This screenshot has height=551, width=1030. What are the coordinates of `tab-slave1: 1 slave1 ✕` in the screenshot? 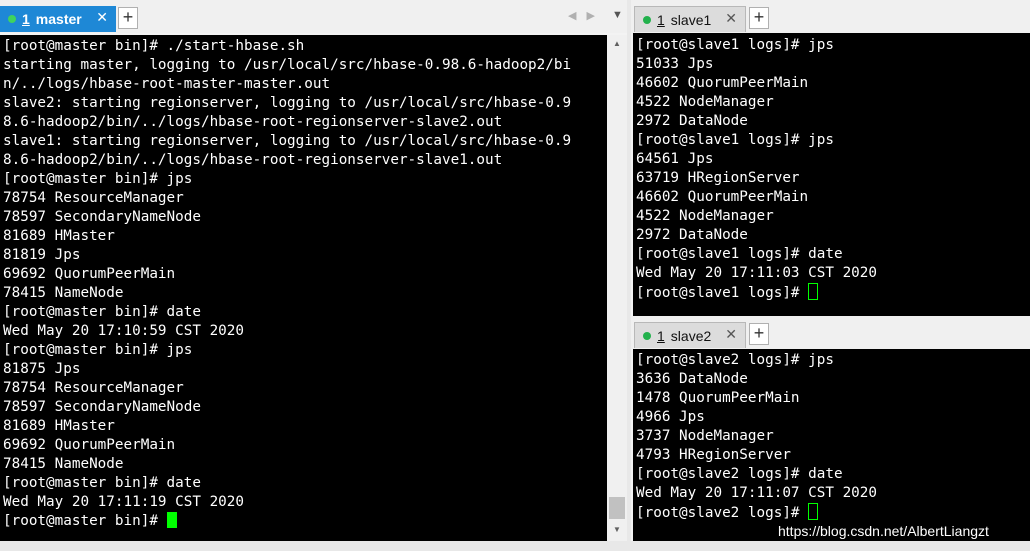 It's located at (690, 19).